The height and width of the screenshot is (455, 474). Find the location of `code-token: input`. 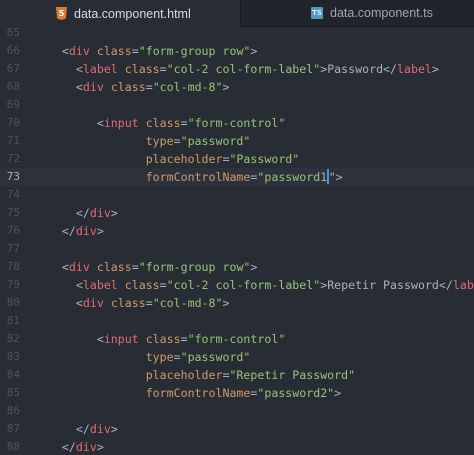

code-token: input is located at coordinates (121, 339).